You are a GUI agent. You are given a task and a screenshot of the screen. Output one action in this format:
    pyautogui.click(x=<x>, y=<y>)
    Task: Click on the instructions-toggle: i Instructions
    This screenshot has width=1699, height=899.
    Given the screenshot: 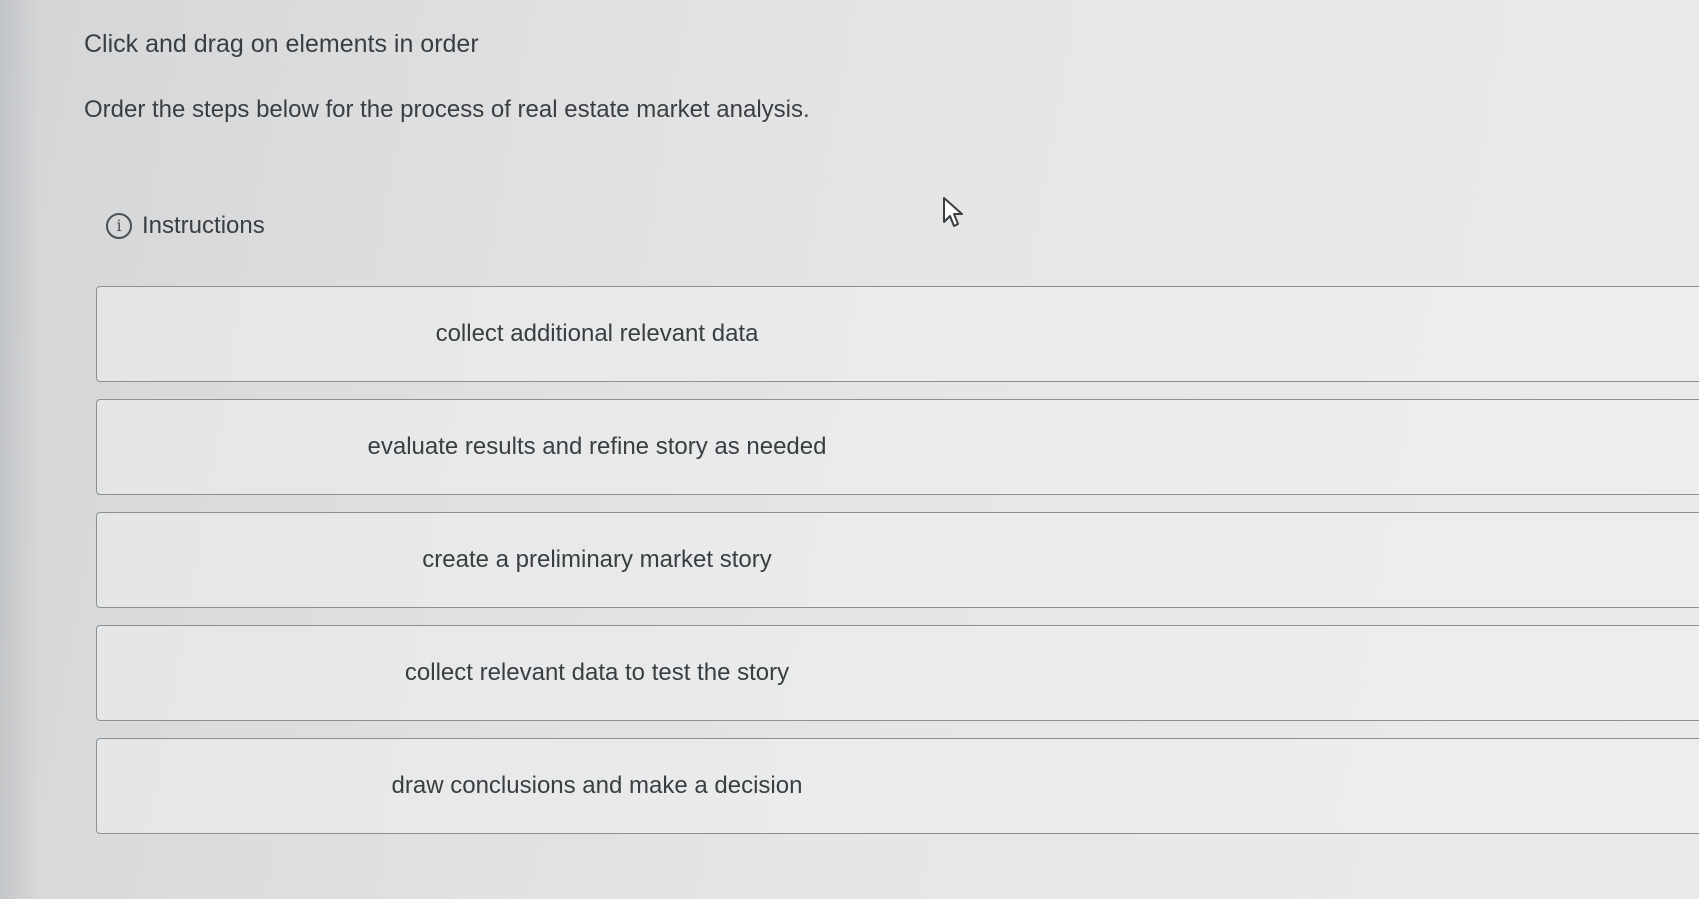 What is the action you would take?
    pyautogui.click(x=185, y=226)
    